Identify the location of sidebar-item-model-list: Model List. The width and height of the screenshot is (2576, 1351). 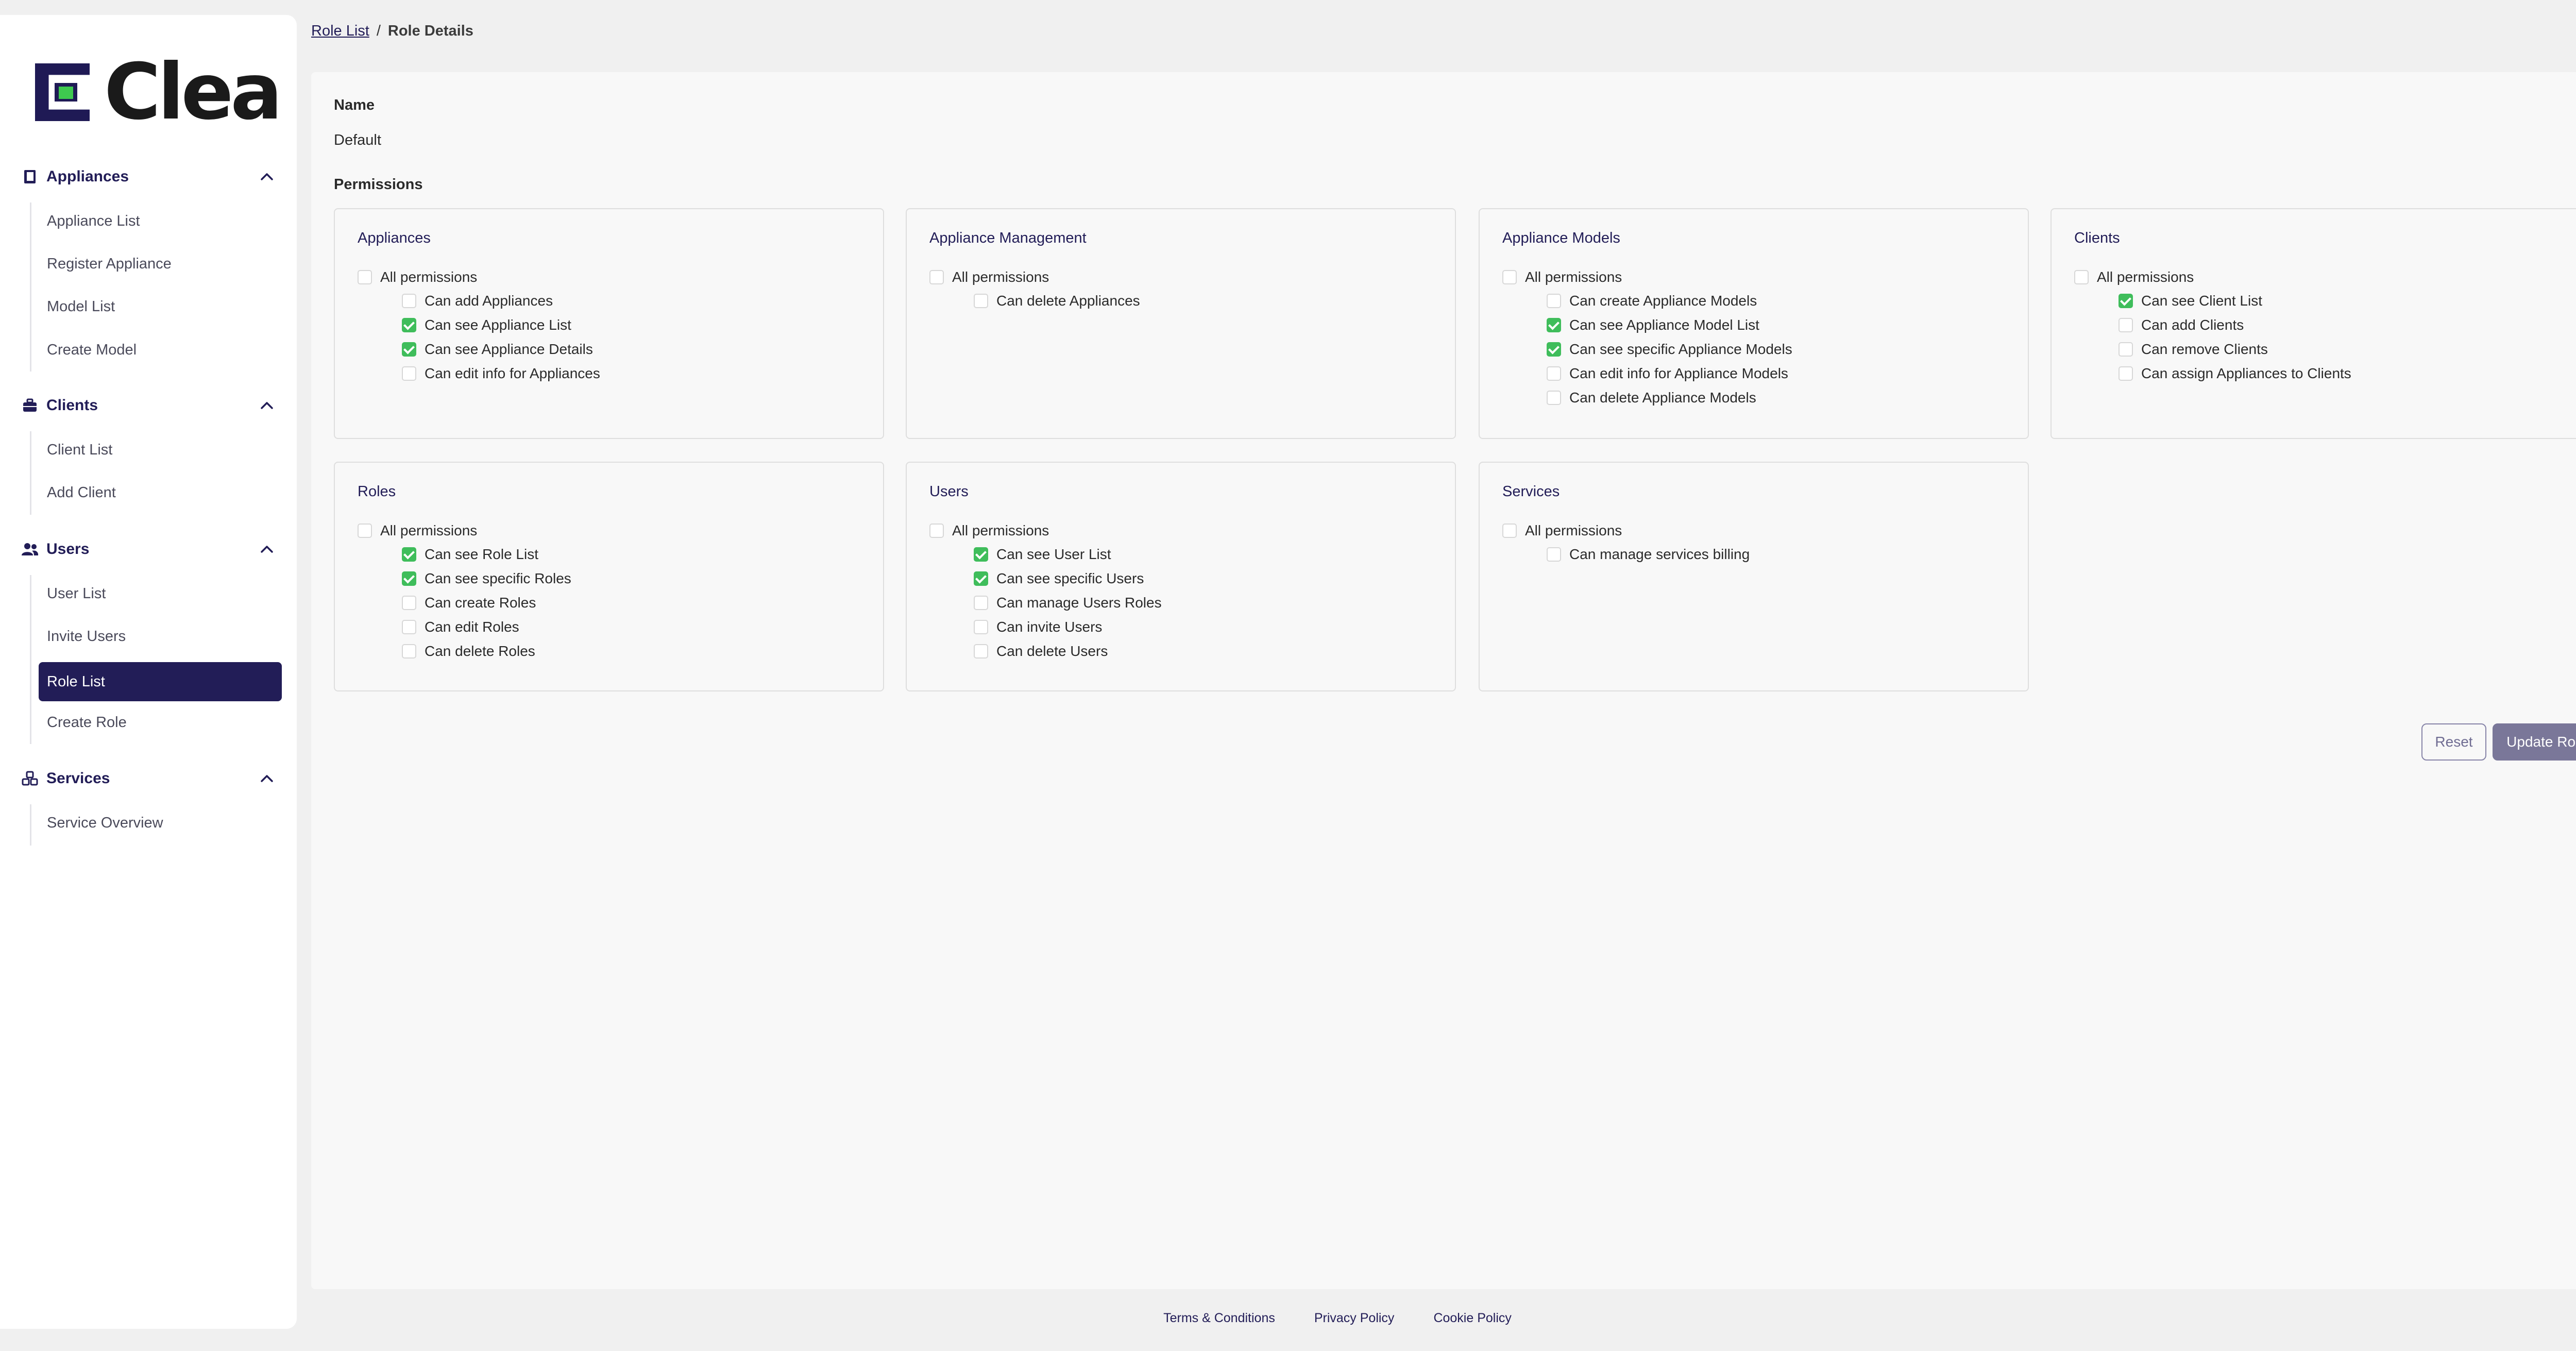
(160, 306).